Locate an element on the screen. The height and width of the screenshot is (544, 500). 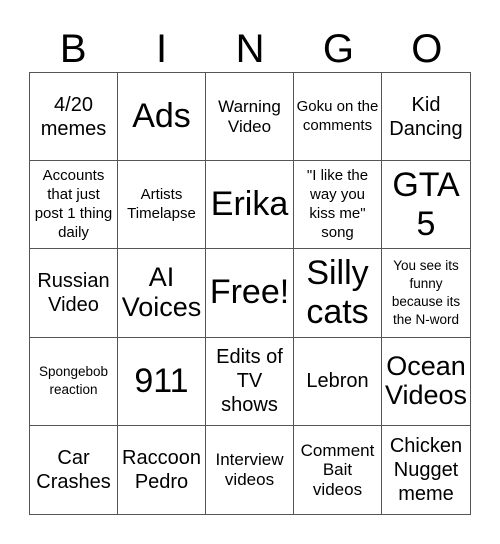
cell-text: Free! is located at coordinates (249, 292).